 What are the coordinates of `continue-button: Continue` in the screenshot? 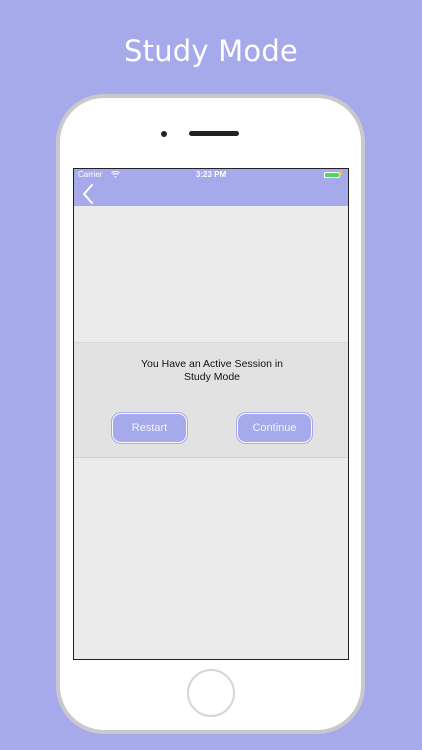 It's located at (274, 428).